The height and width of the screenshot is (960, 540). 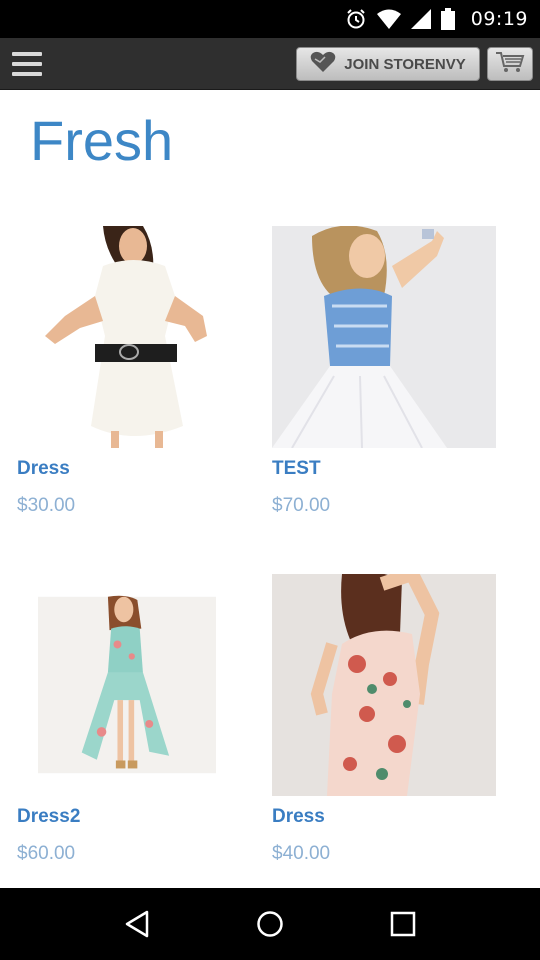 I want to click on product-price: $30.00, so click(x=46, y=505).